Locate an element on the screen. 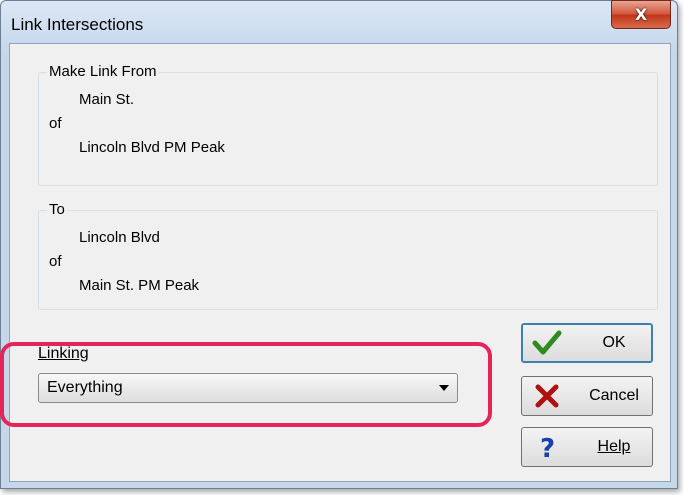 This screenshot has height=495, width=684. to-street: Lincoln Blvd is located at coordinates (119, 237).